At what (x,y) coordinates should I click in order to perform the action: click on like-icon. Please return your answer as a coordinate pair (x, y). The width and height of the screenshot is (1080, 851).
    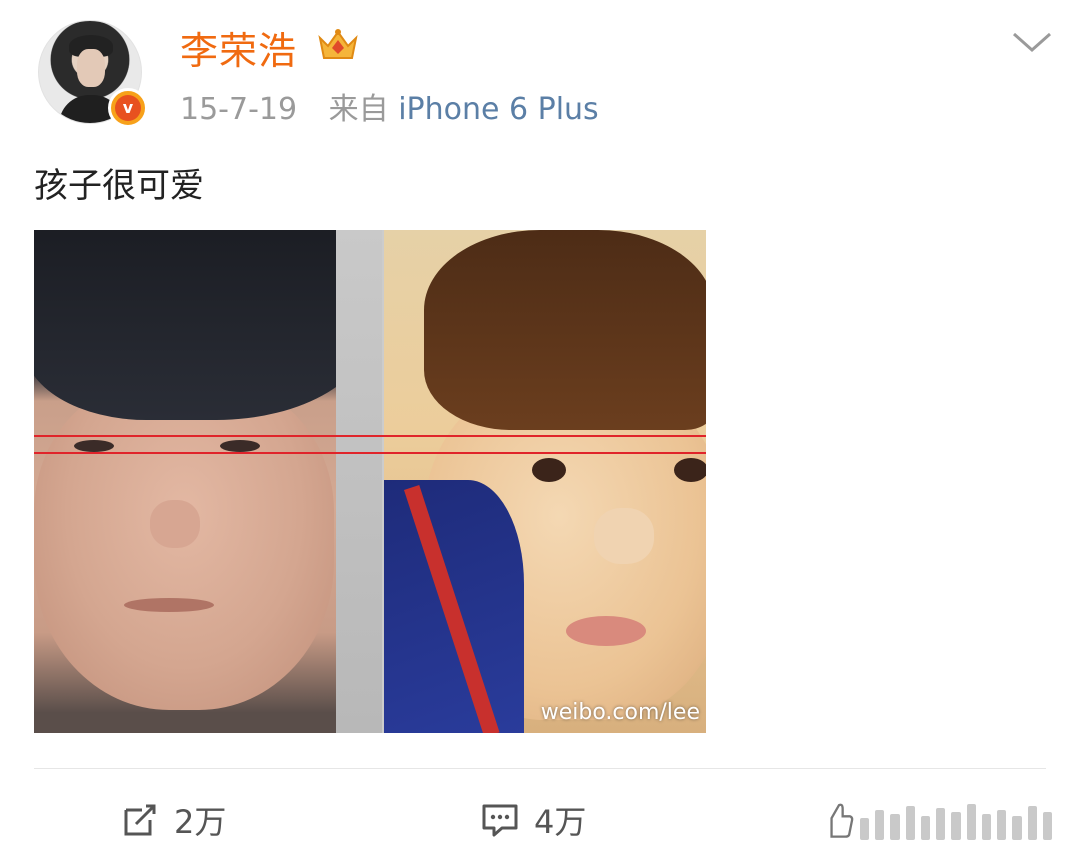
    Looking at the image, I should click on (842, 820).